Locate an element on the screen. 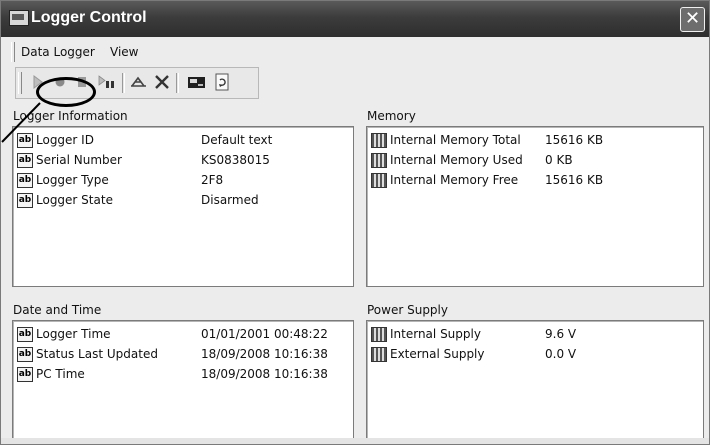 The height and width of the screenshot is (446, 711). row-label: Internal Memory Used is located at coordinates (456, 160).